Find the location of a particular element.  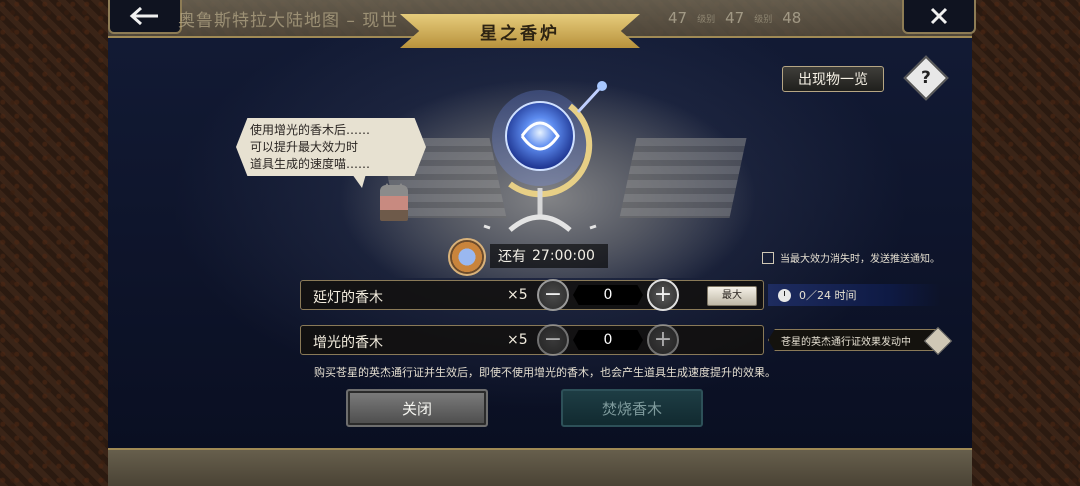

back-button is located at coordinates (145, 17).